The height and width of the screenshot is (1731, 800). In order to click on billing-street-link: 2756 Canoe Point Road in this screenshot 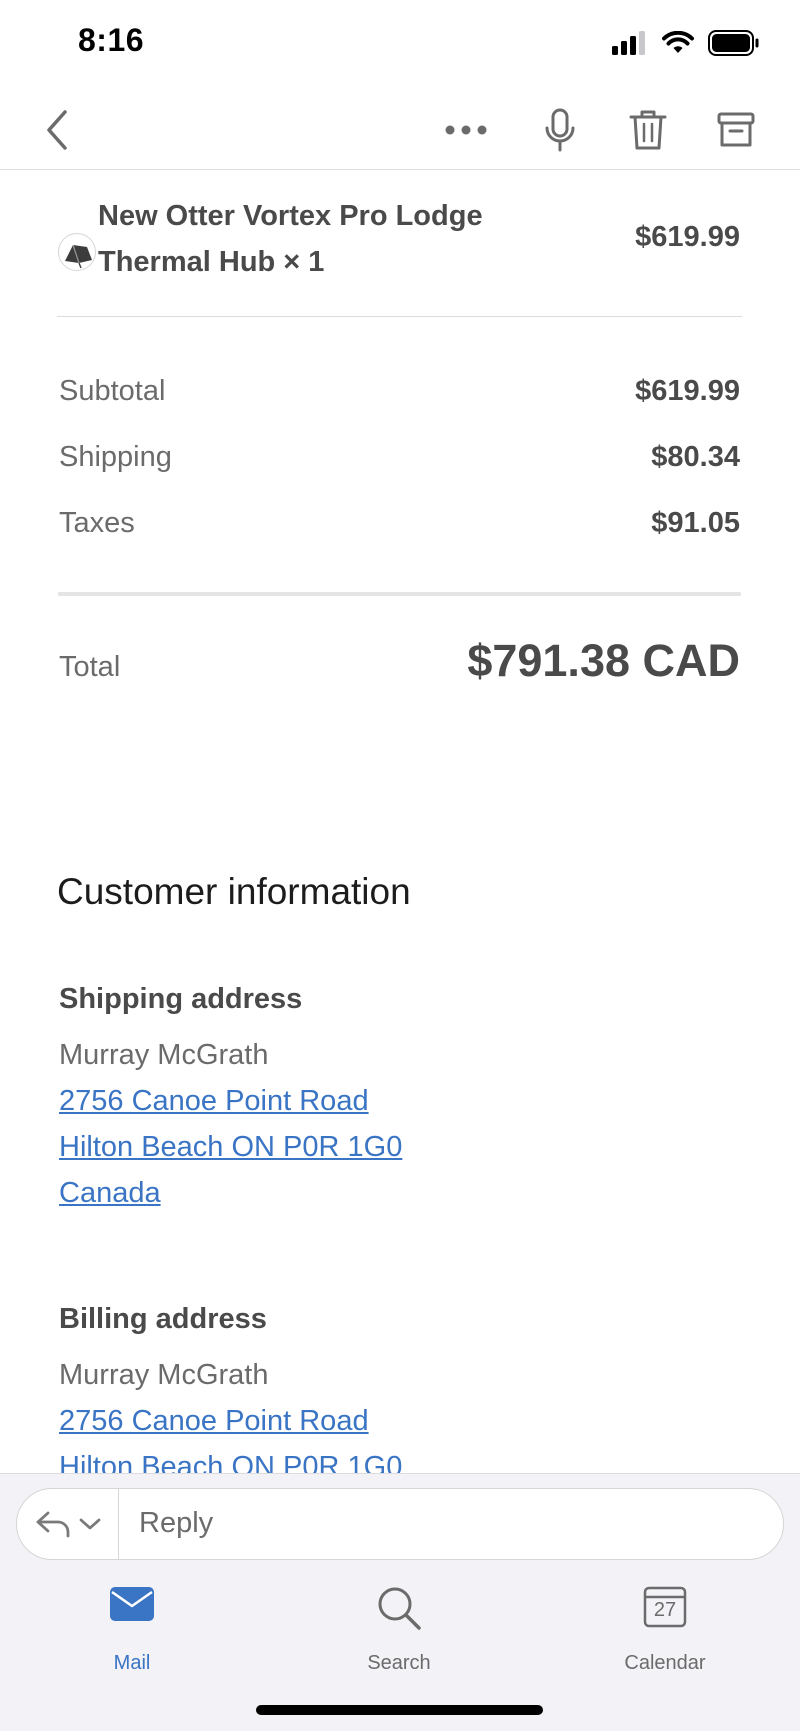, I will do `click(214, 1421)`.